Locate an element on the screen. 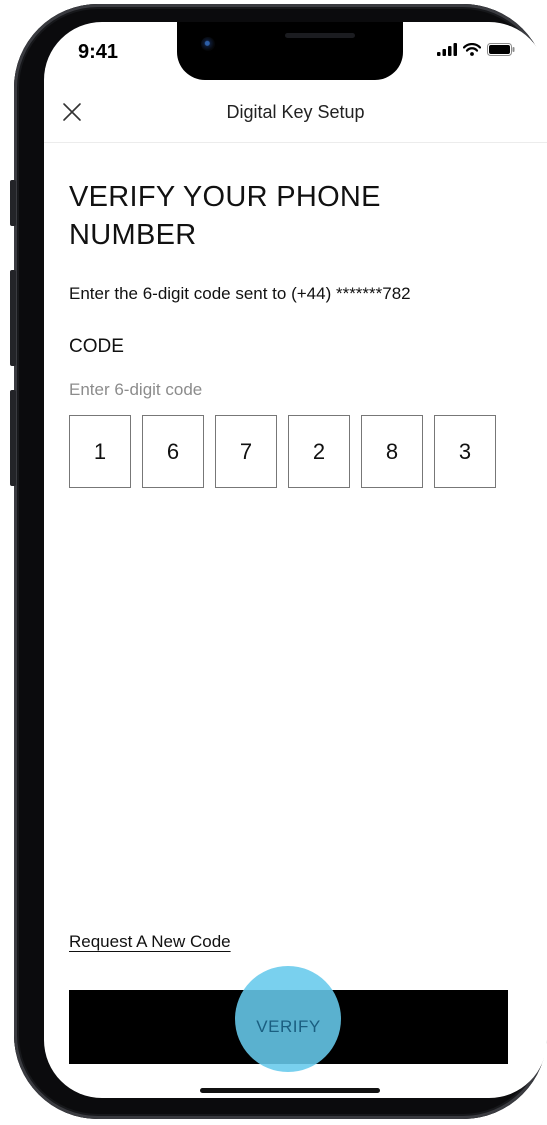 This screenshot has height=1125, width=547. volume-up-button is located at coordinates (13, 318).